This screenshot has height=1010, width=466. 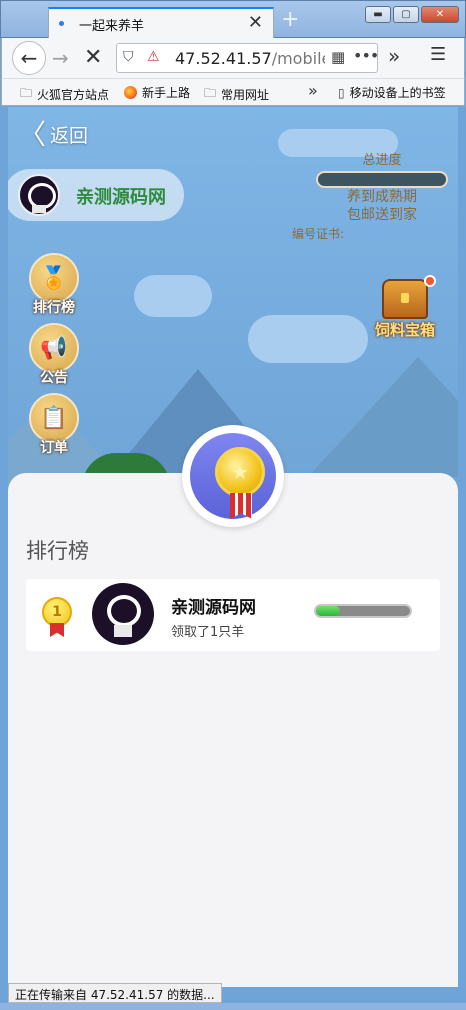 I want to click on url-text: 47.52.41.57/mobile/she, so click(x=250, y=58).